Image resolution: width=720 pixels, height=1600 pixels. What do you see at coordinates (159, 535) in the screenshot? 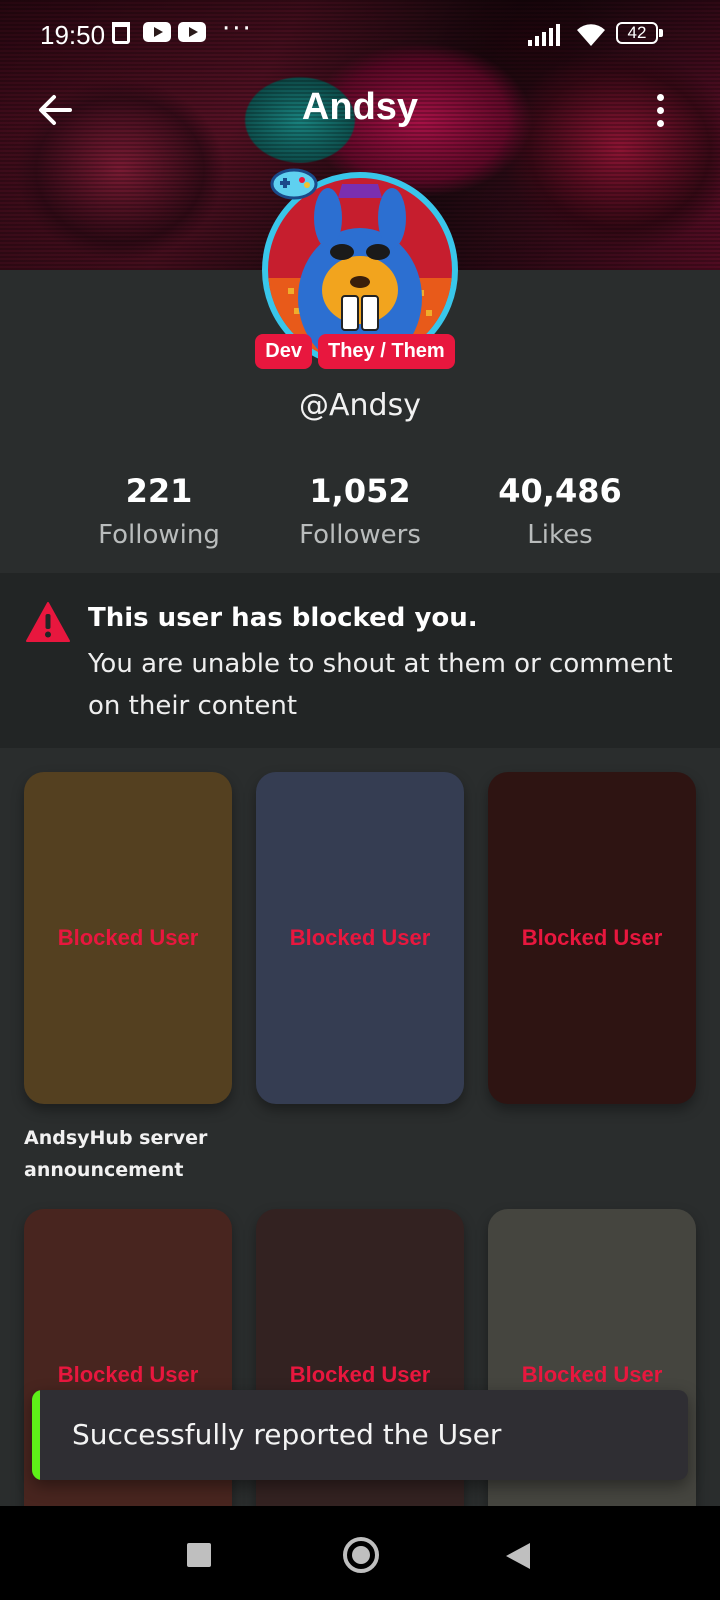
I see `stat-label: Following` at bounding box center [159, 535].